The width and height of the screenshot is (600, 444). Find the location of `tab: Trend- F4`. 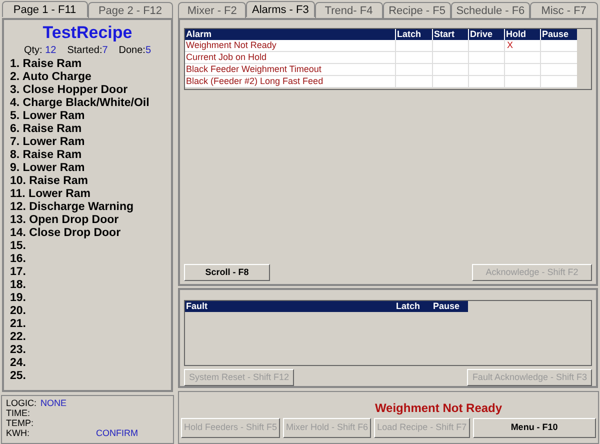

tab: Trend- F4 is located at coordinates (348, 10).